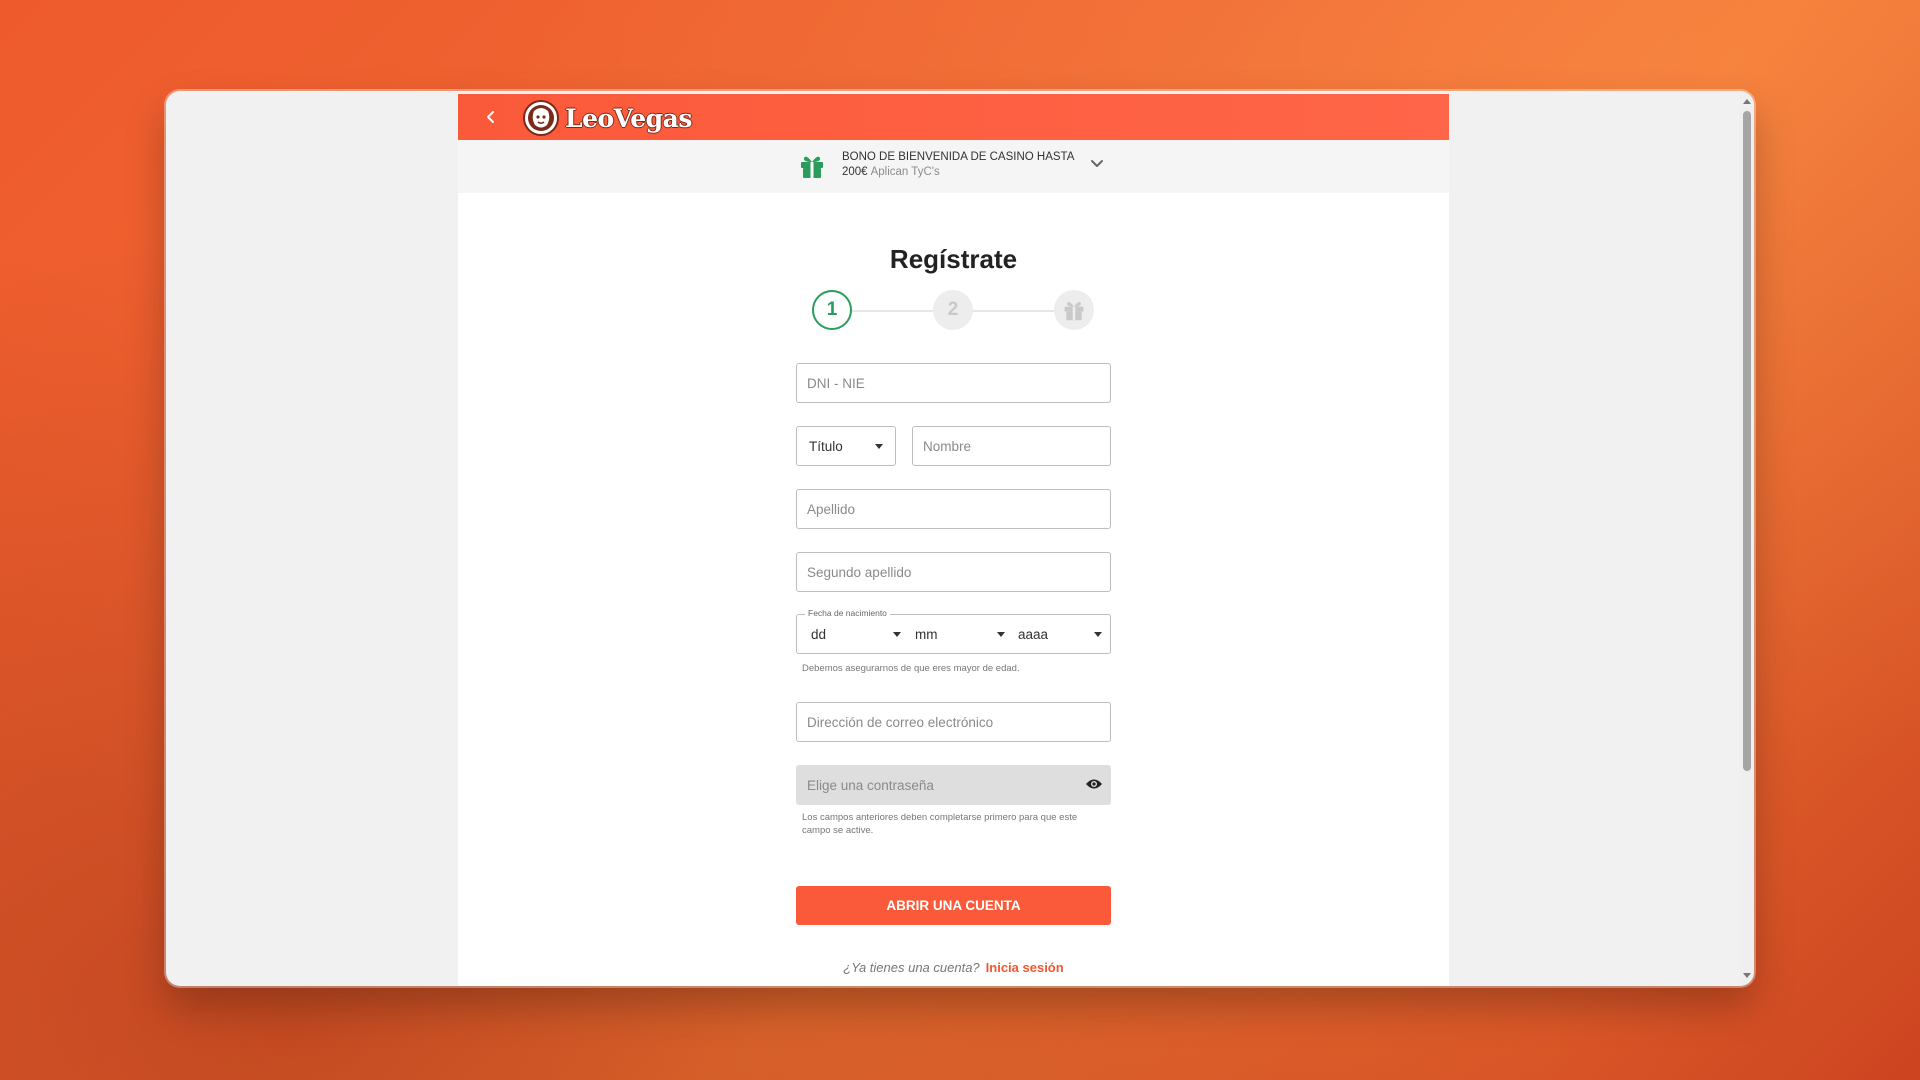  What do you see at coordinates (960, 634) in the screenshot?
I see `dob-month-select: mm` at bounding box center [960, 634].